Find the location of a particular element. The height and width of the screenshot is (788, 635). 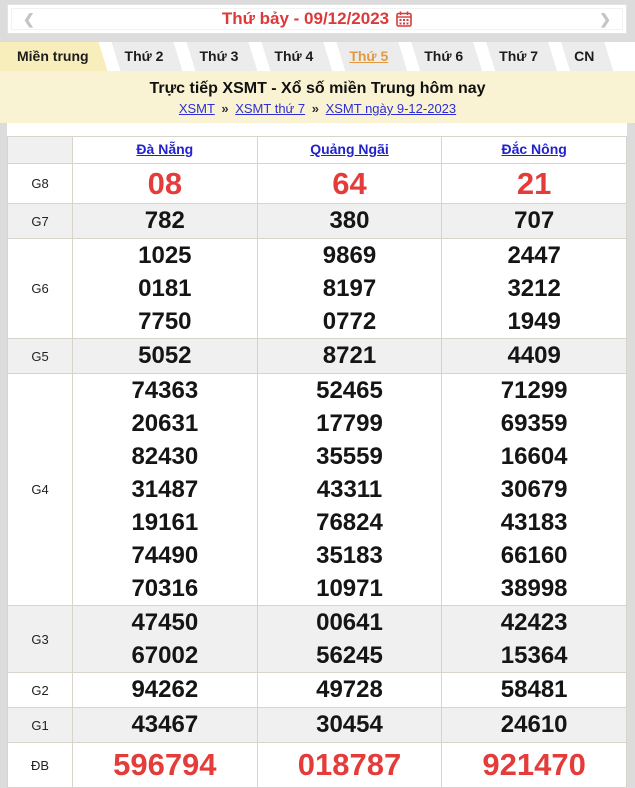

prize-label: G2 is located at coordinates (40, 690).